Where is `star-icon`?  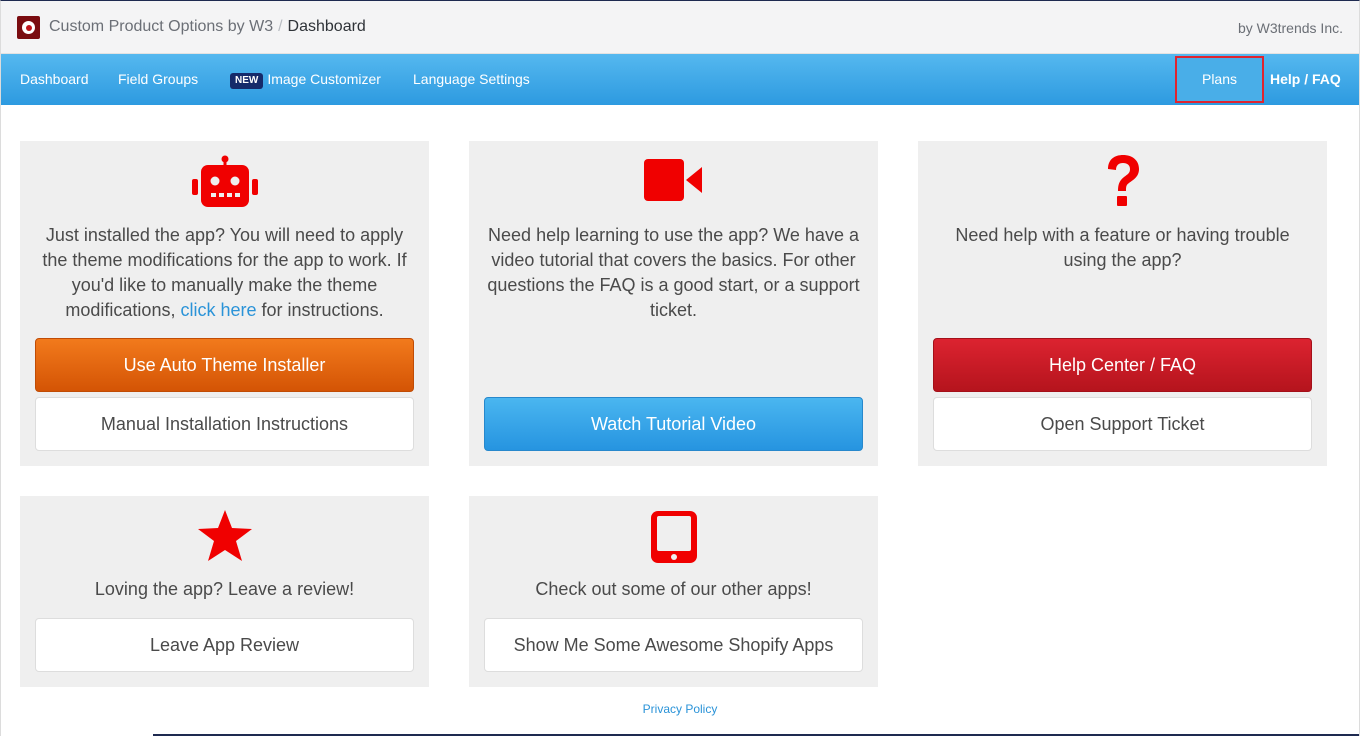
star-icon is located at coordinates (225, 538).